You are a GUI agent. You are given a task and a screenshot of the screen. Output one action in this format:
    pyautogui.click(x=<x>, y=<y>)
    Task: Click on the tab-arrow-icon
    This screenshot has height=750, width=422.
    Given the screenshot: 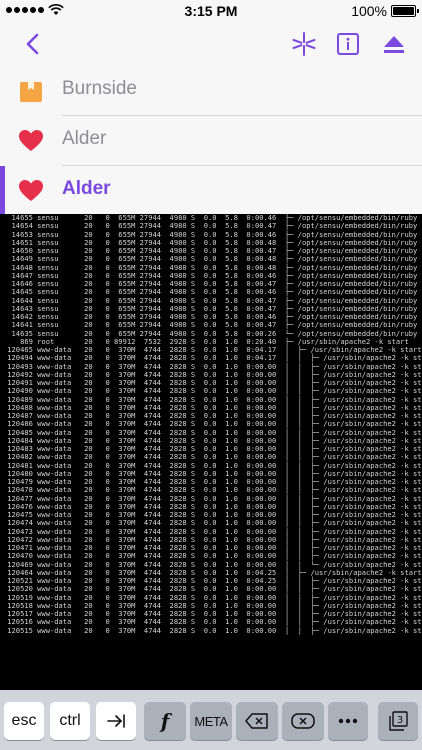 What is the action you would take?
    pyautogui.click(x=116, y=721)
    